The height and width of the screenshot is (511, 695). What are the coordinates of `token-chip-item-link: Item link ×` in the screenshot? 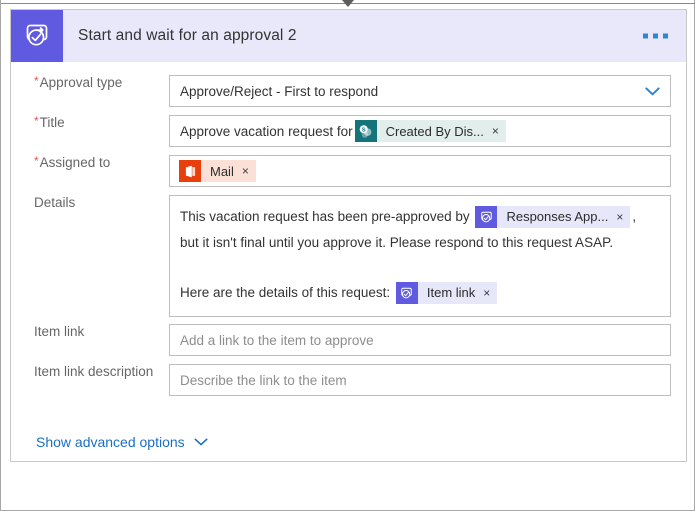 It's located at (446, 293).